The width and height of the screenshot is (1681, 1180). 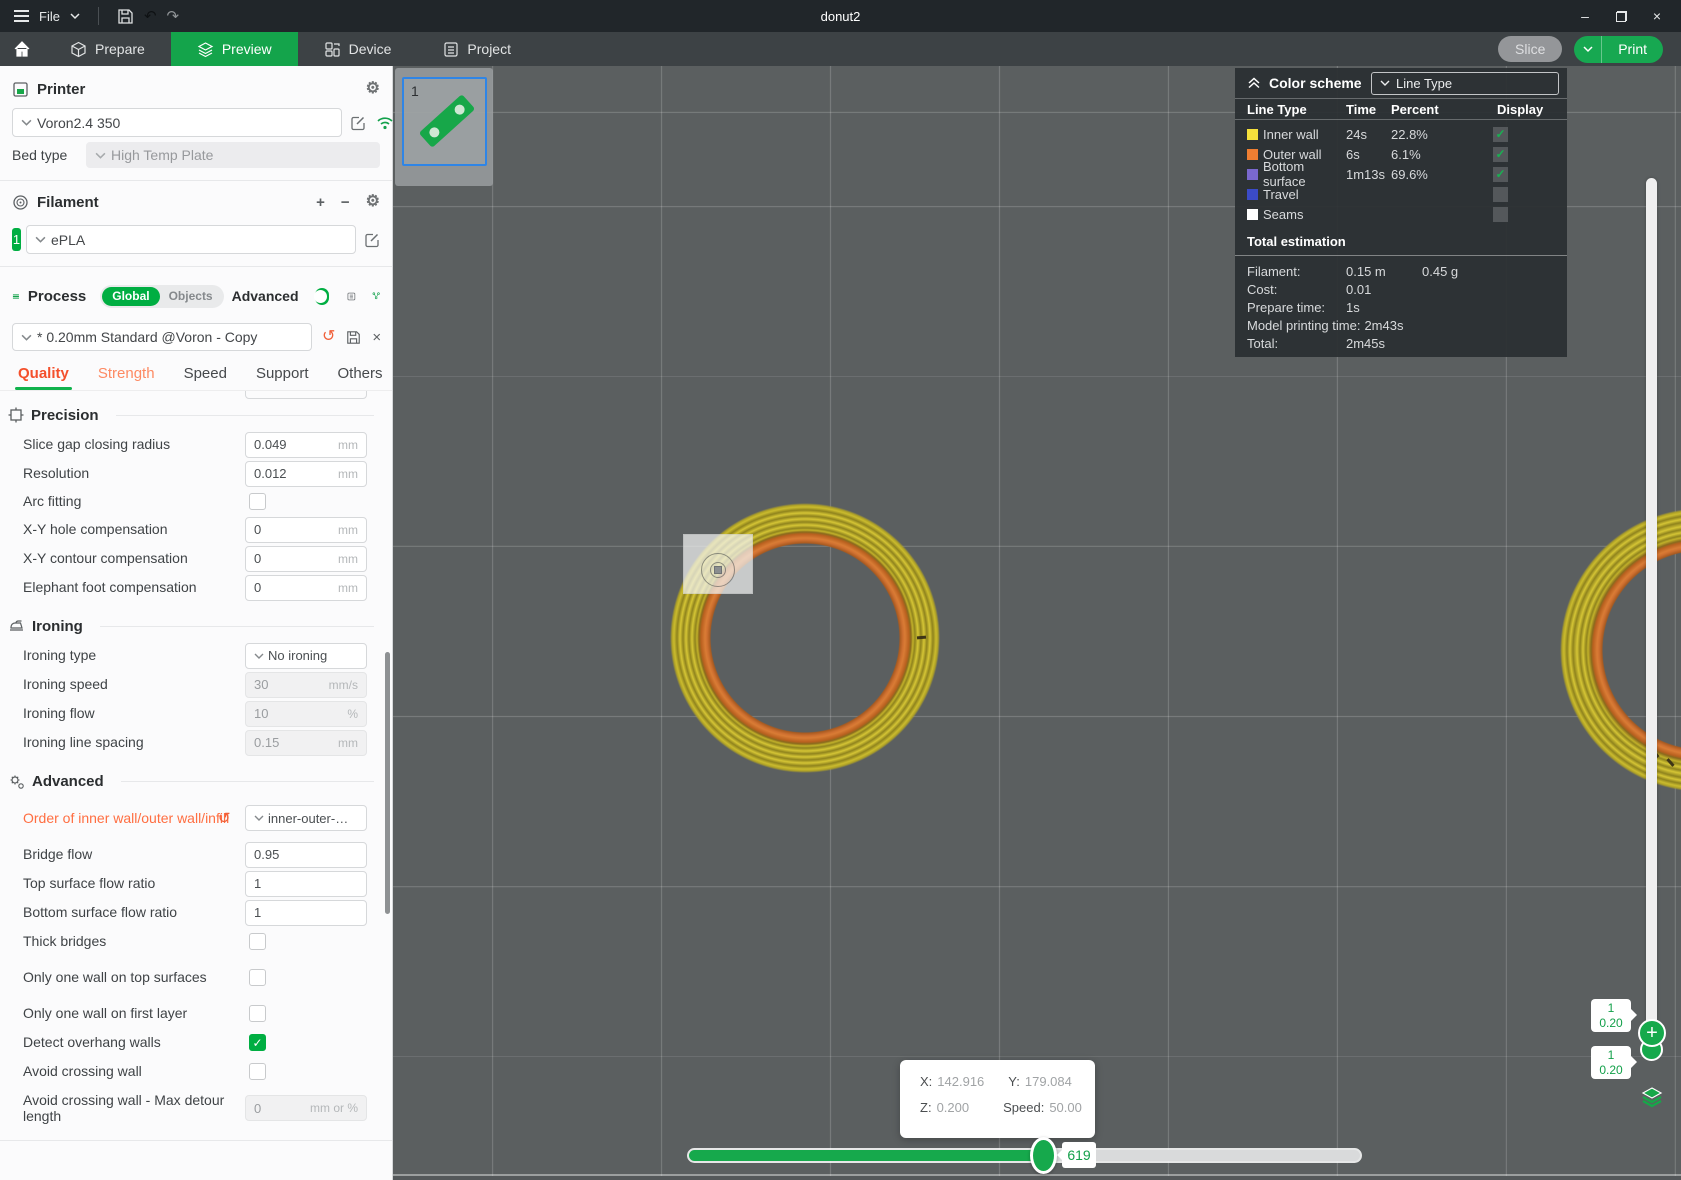 I want to click on restore-icon, so click(x=1621, y=16).